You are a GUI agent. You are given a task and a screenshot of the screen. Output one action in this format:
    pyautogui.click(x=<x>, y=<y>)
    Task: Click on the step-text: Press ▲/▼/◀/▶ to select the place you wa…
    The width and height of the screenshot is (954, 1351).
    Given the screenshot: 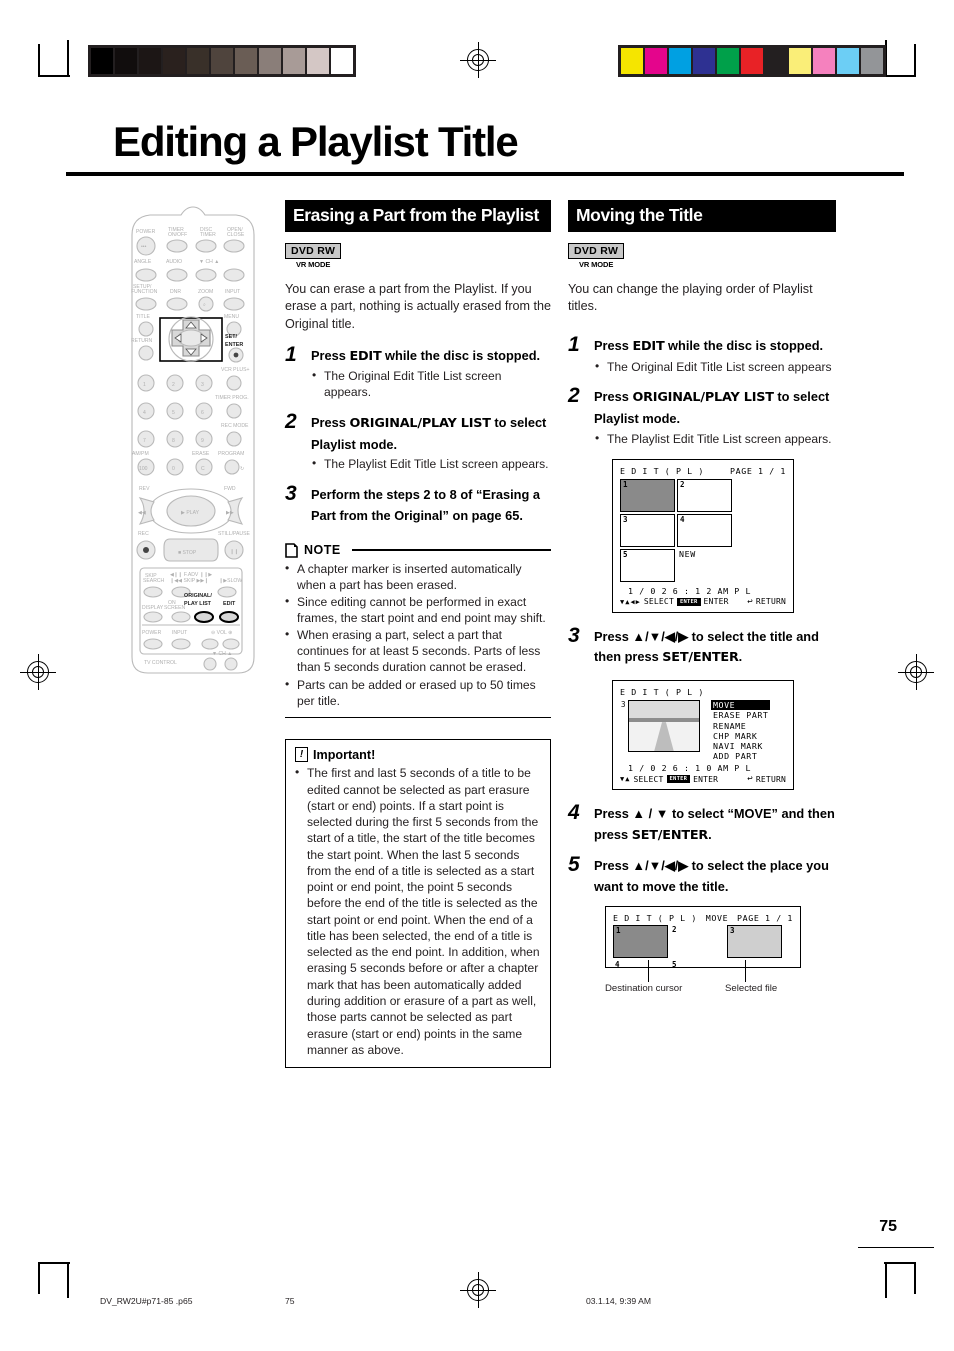 What is the action you would take?
    pyautogui.click(x=711, y=875)
    